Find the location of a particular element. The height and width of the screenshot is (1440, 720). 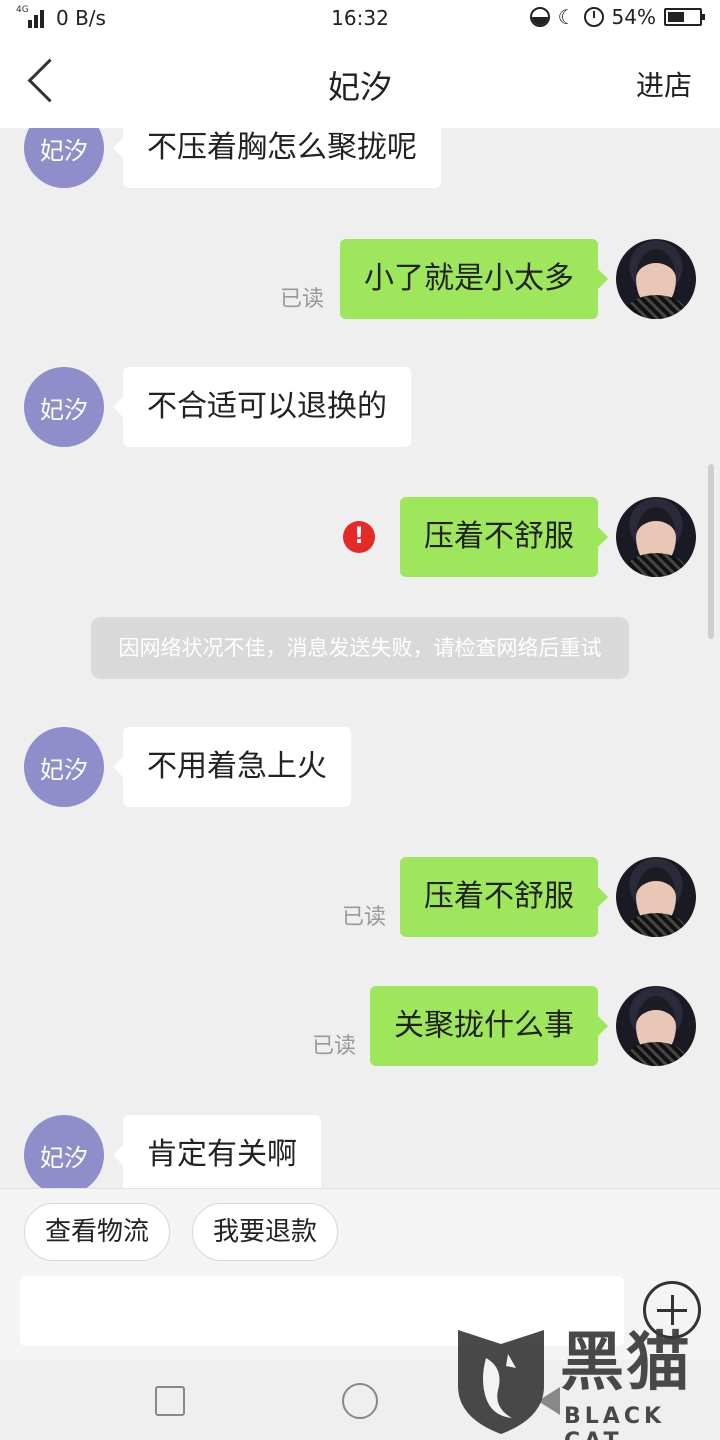

message-row: 妃汐 不压着胸怎么聚拢呢 is located at coordinates (360, 158).